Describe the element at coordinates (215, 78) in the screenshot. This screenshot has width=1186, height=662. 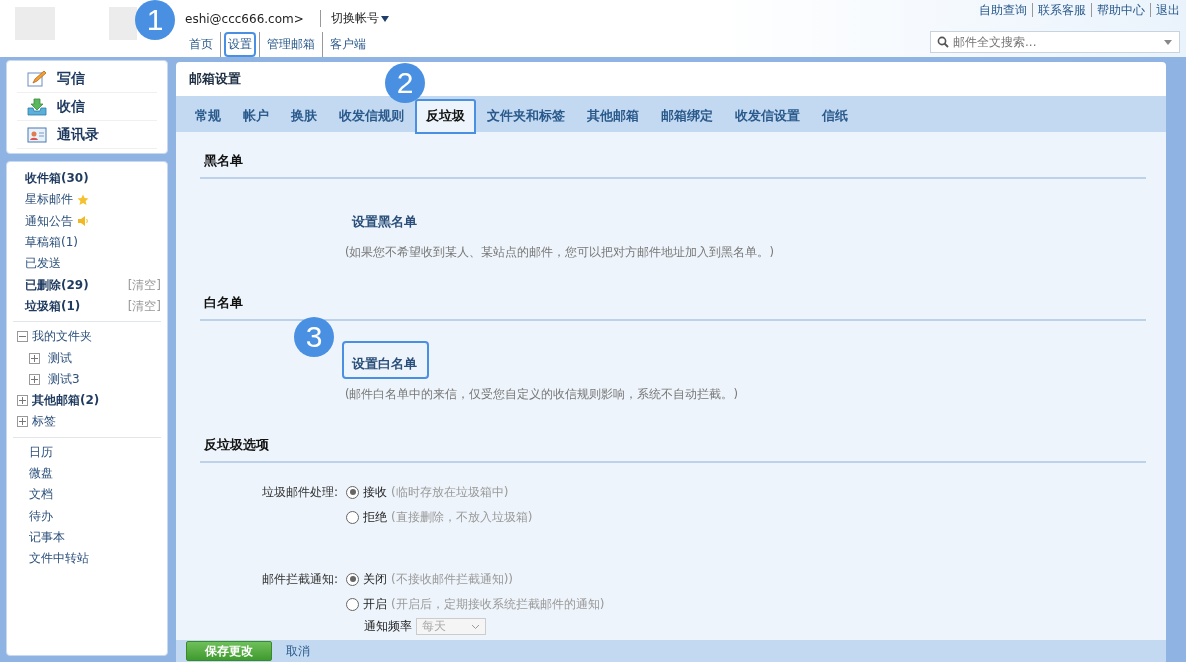
I see `settings-title: 邮箱设置` at that location.